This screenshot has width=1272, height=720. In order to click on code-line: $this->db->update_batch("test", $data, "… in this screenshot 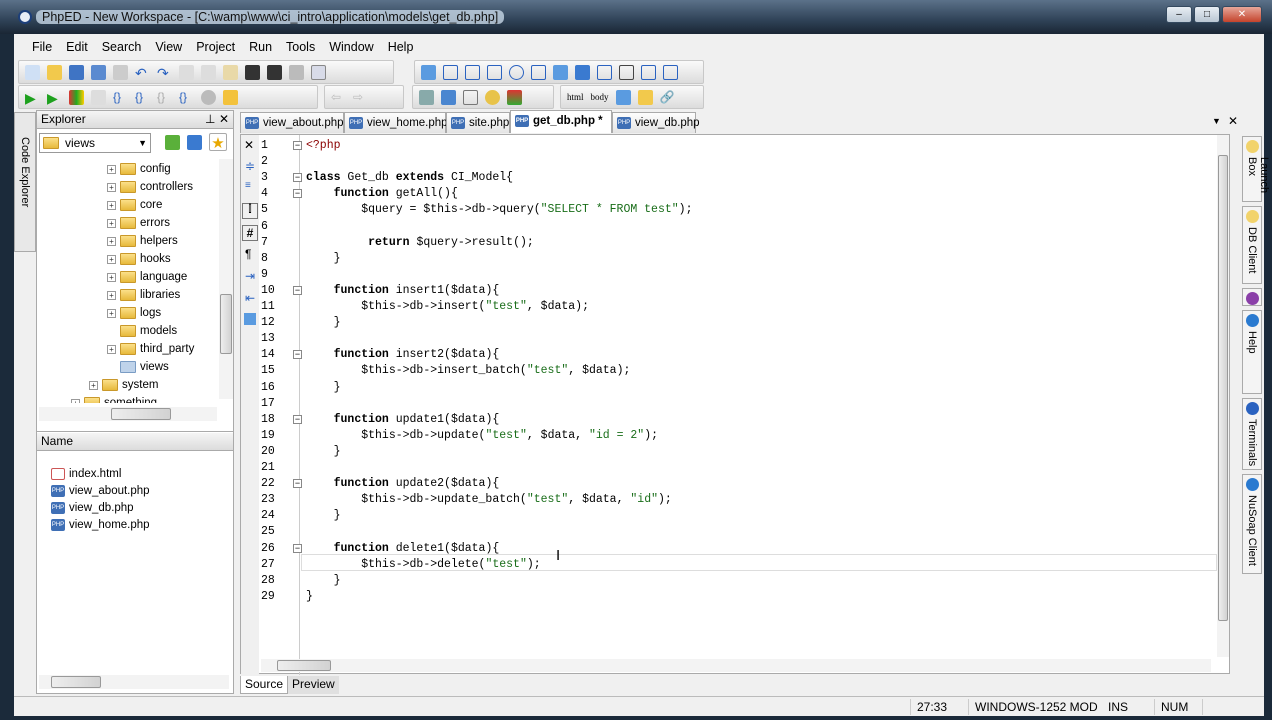, I will do `click(489, 500)`.